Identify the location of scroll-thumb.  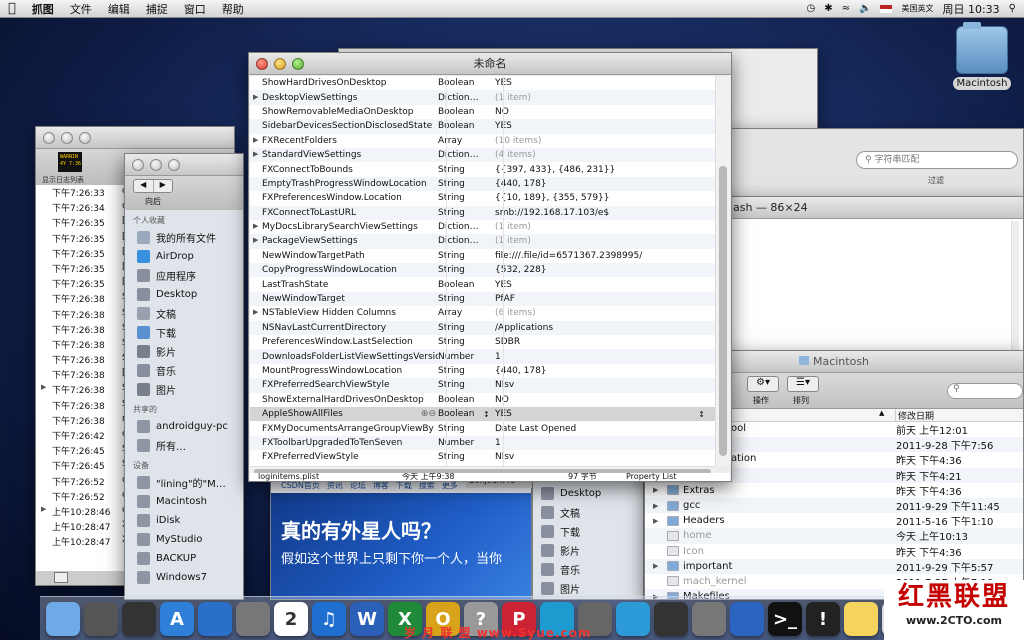
(723, 311).